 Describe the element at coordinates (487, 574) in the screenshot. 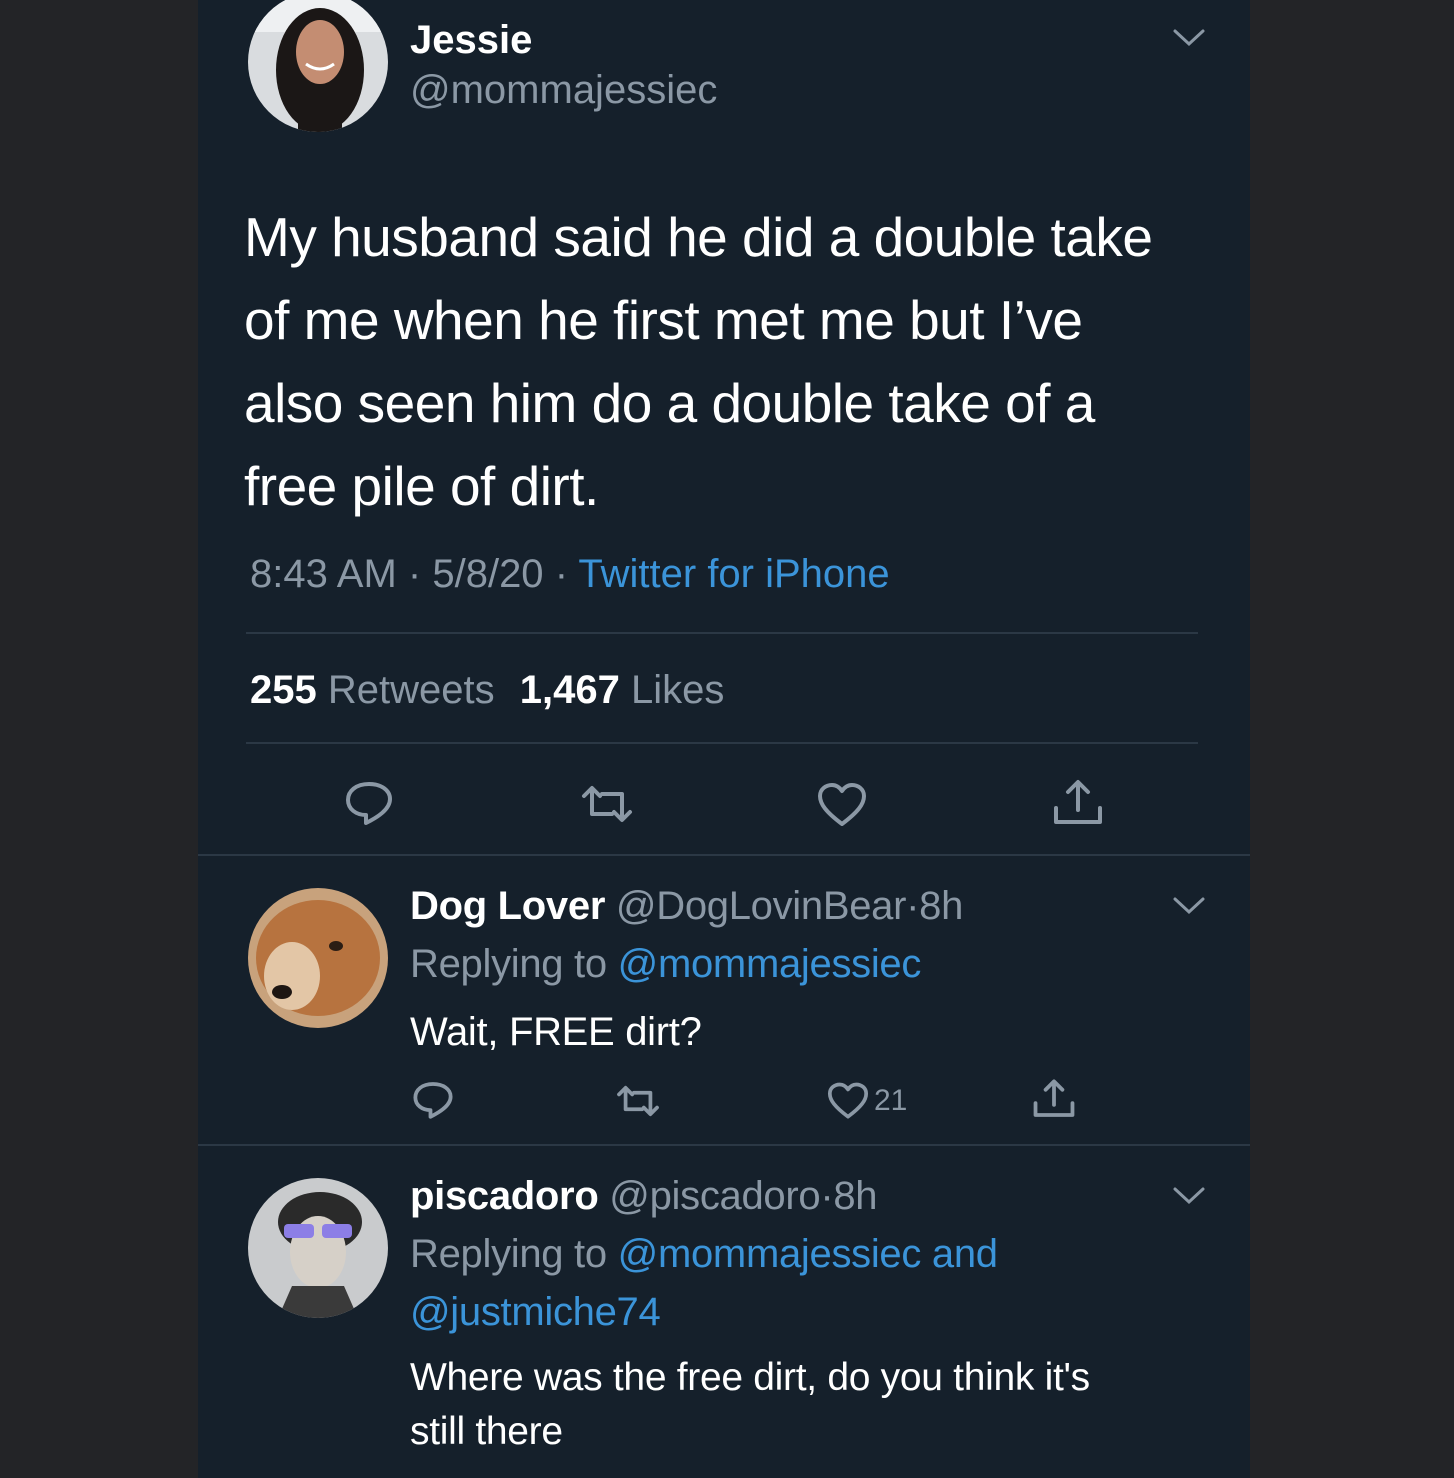

I see `tweet-date: 5/8/20` at that location.